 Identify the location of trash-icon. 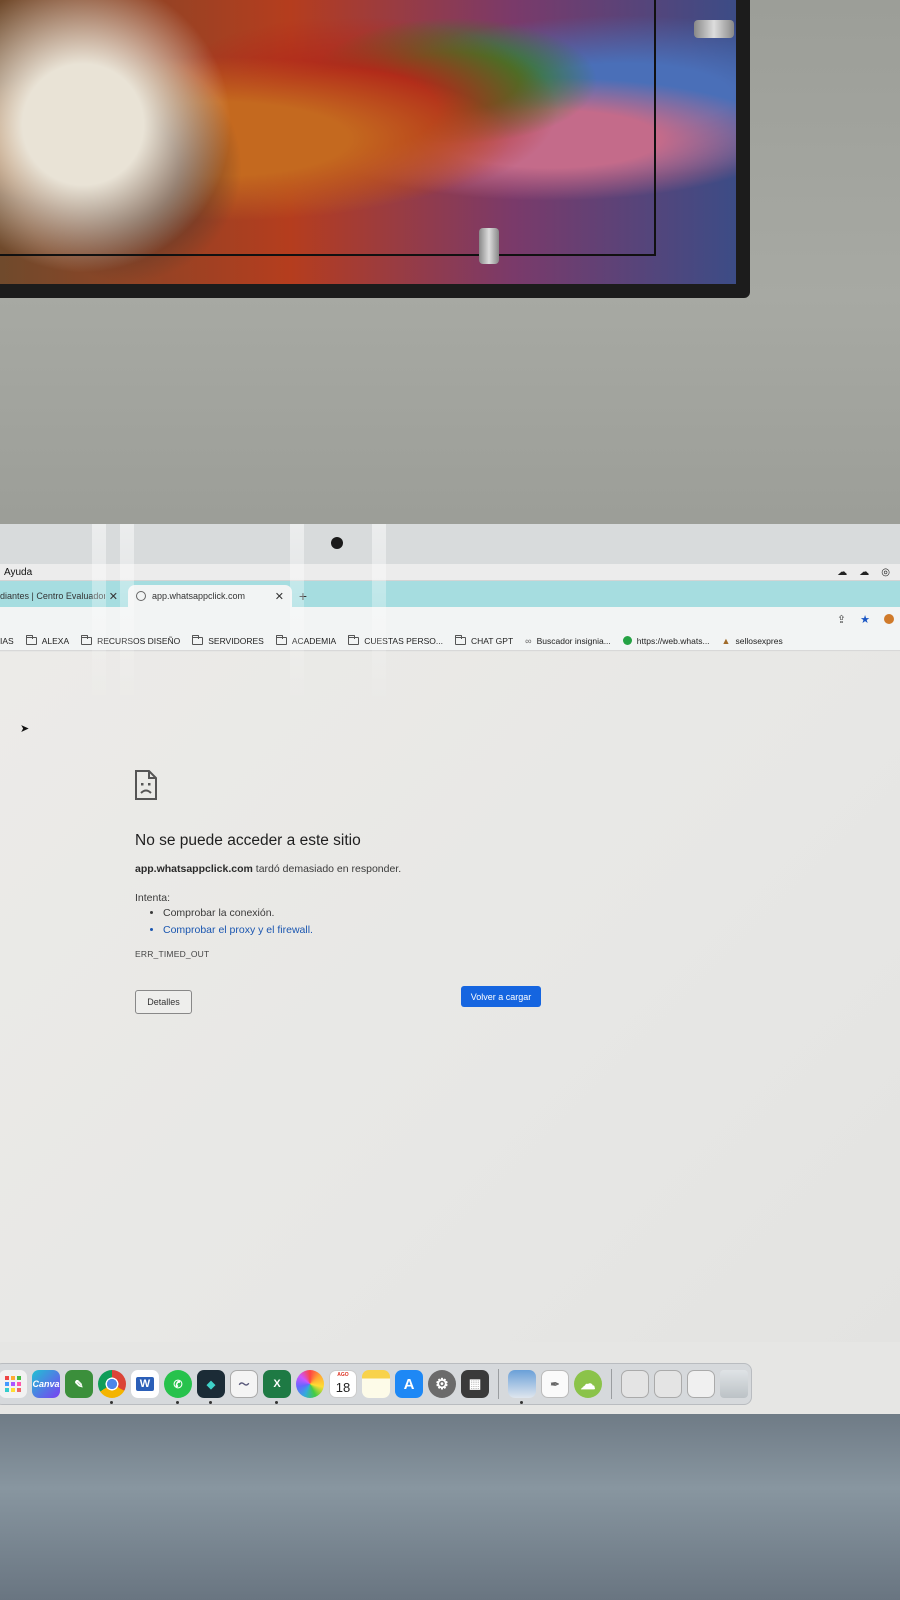
(734, 1384).